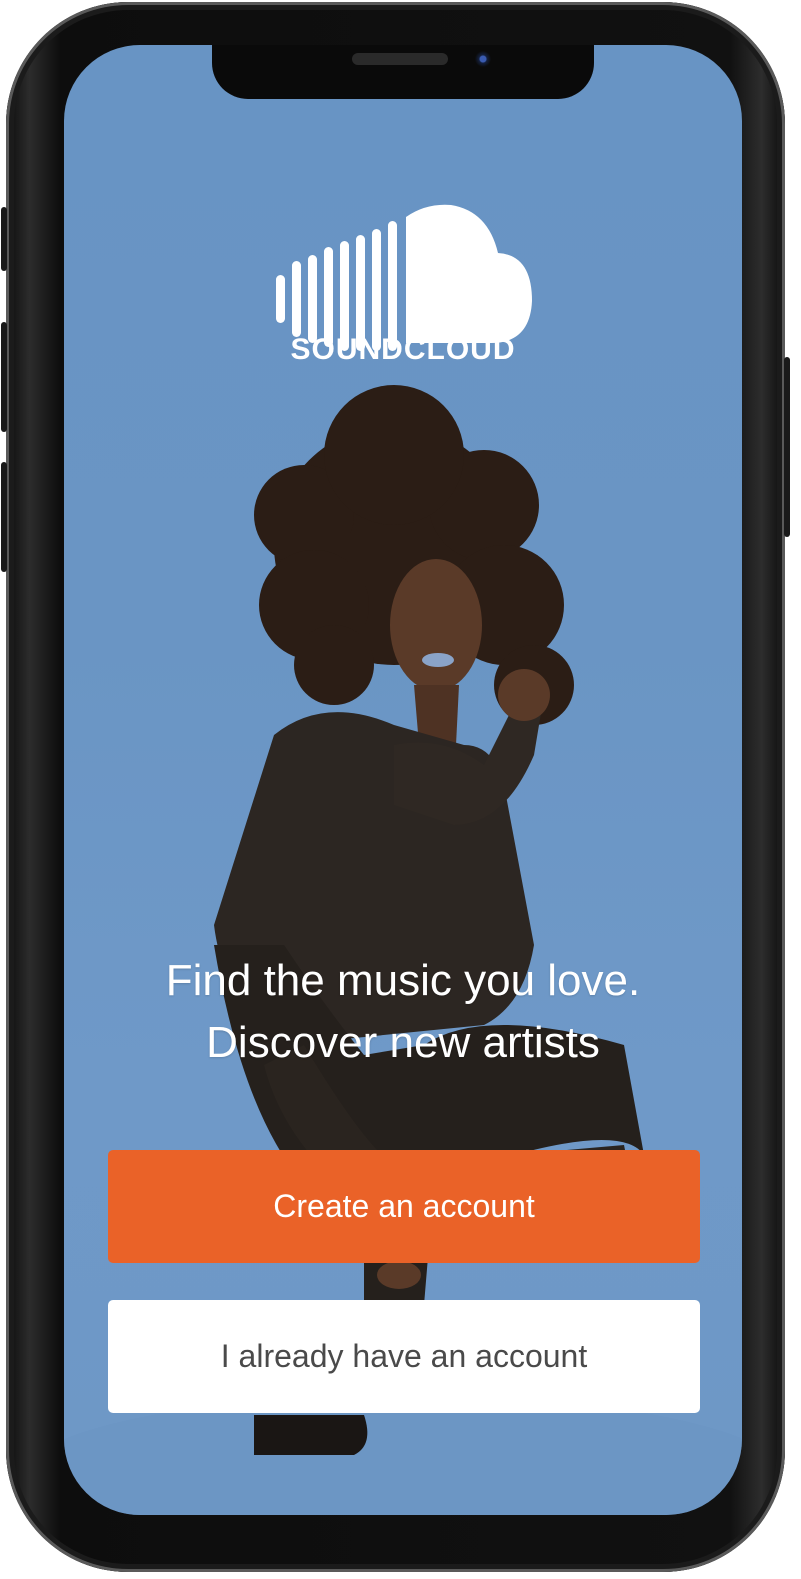 The image size is (801, 1579). What do you see at coordinates (403, 1042) in the screenshot?
I see `headline-line-2: Discover new artists` at bounding box center [403, 1042].